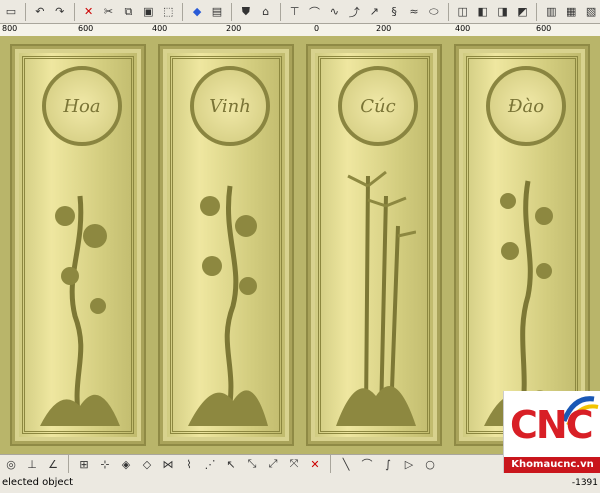 This screenshot has width=600, height=493. What do you see at coordinates (246, 12) in the screenshot?
I see `shield-icon: ⛊` at bounding box center [246, 12].